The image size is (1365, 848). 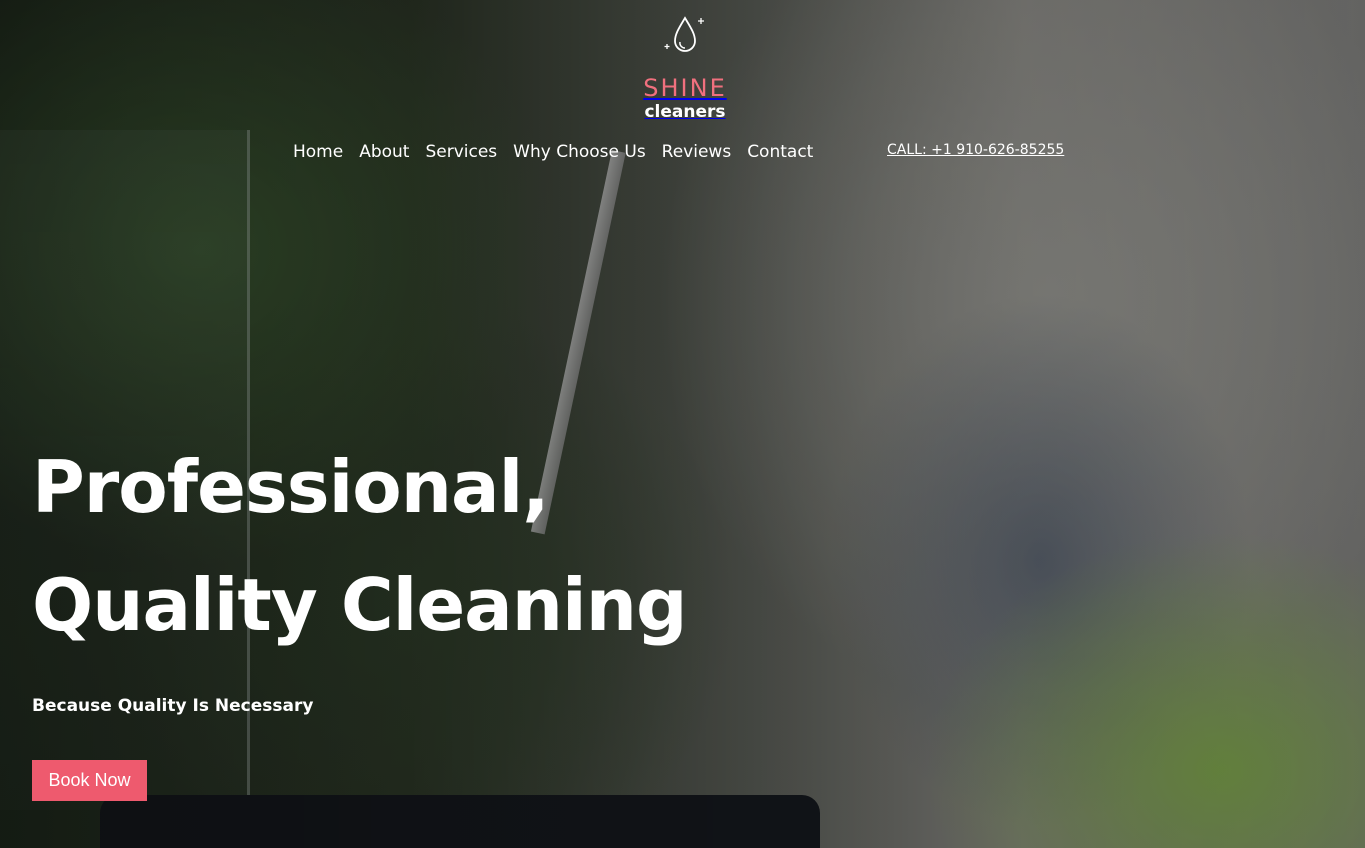 What do you see at coordinates (685, 112) in the screenshot?
I see `brand-subtitle: cleaners` at bounding box center [685, 112].